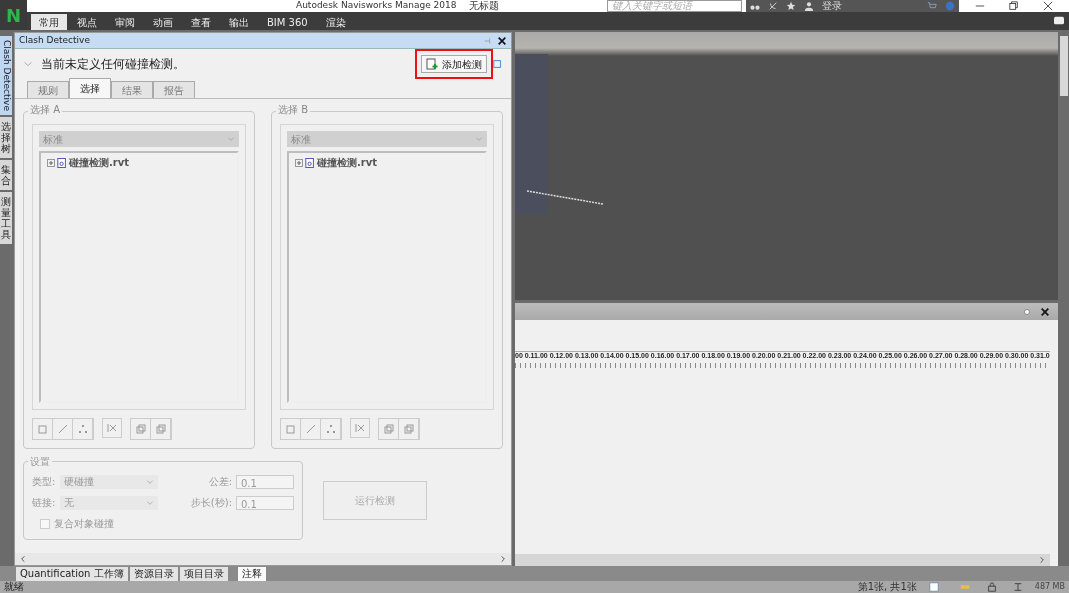 The height and width of the screenshot is (593, 1069). Describe the element at coordinates (376, 6) in the screenshot. I see `window-title: Autodesk Navisworks Manage 2018` at that location.